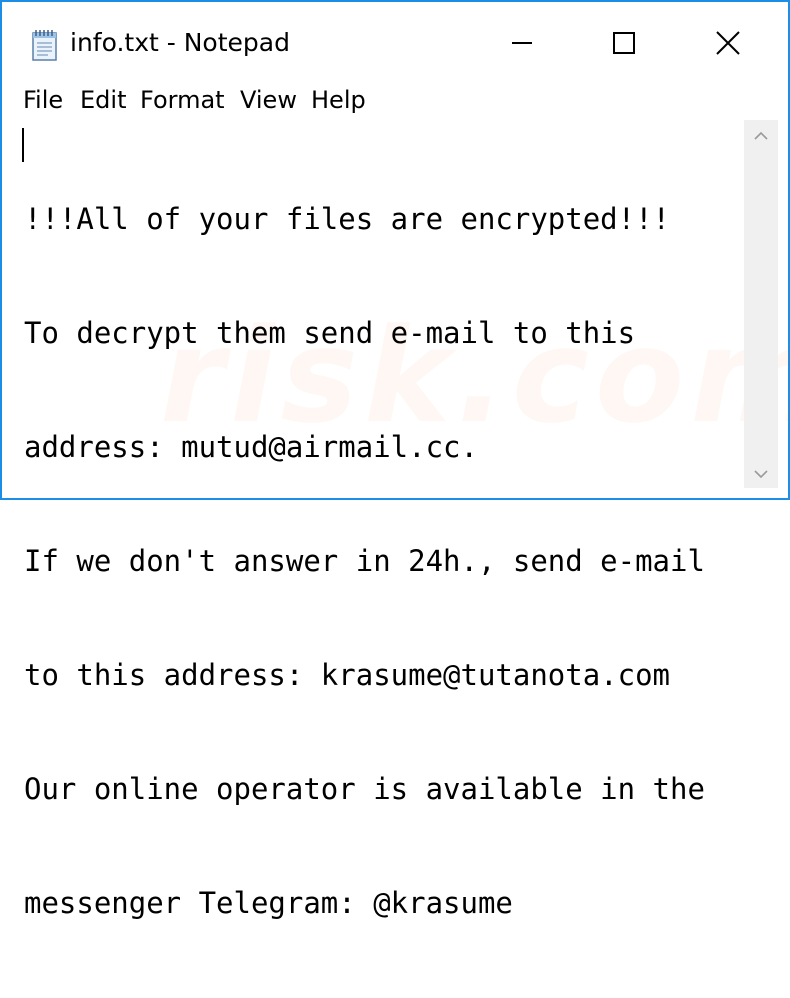 The height and width of the screenshot is (998, 790). What do you see at coordinates (268, 100) in the screenshot?
I see `menu-view: View` at bounding box center [268, 100].